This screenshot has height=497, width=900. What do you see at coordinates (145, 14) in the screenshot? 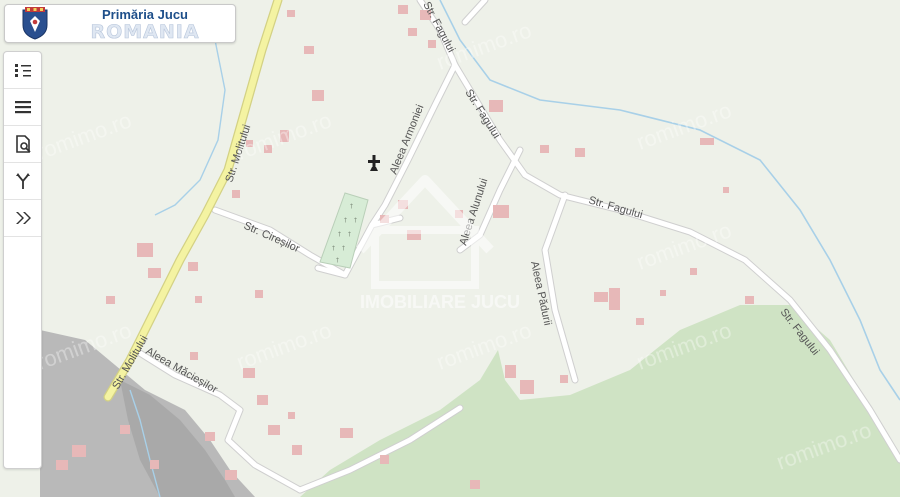
I see `header-title: Primăria Jucu` at bounding box center [145, 14].